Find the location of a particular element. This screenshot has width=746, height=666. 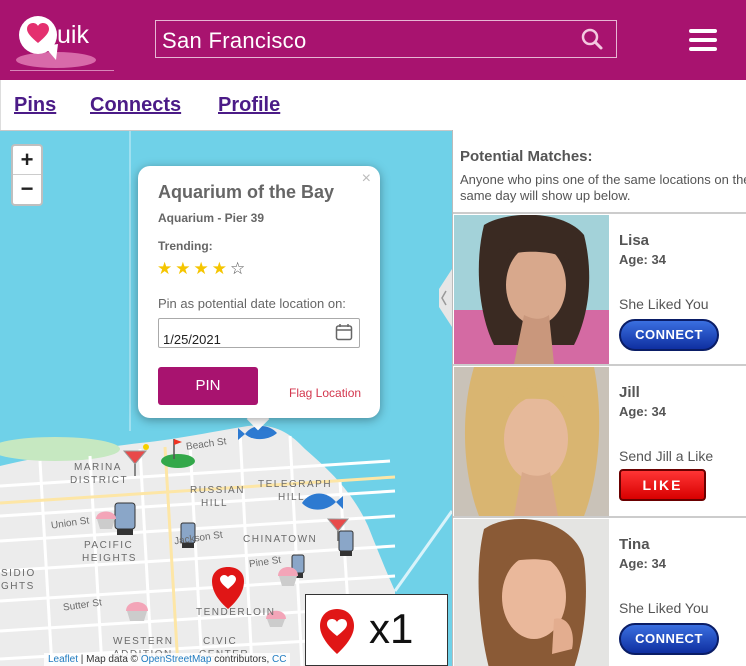

app-header: uik San Francisco is located at coordinates (373, 40).